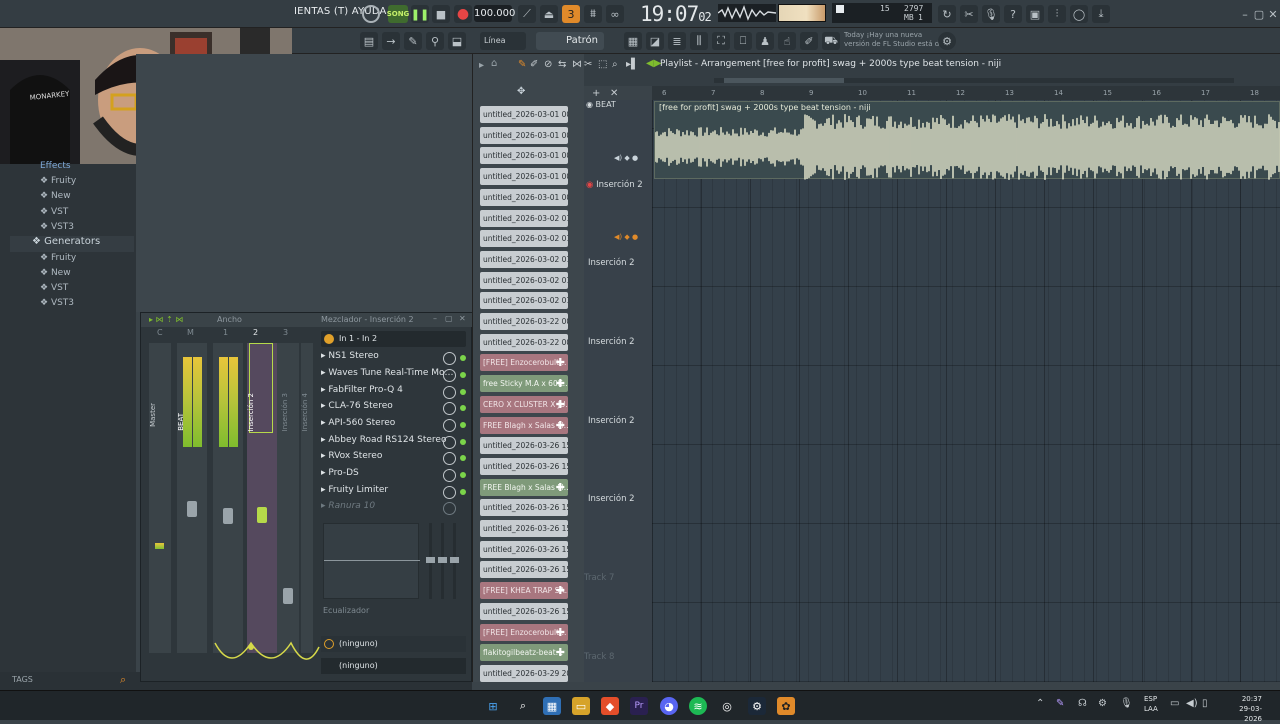  I want to click on fx-slot-5: ▸ API-560 Stereo, so click(393, 426).